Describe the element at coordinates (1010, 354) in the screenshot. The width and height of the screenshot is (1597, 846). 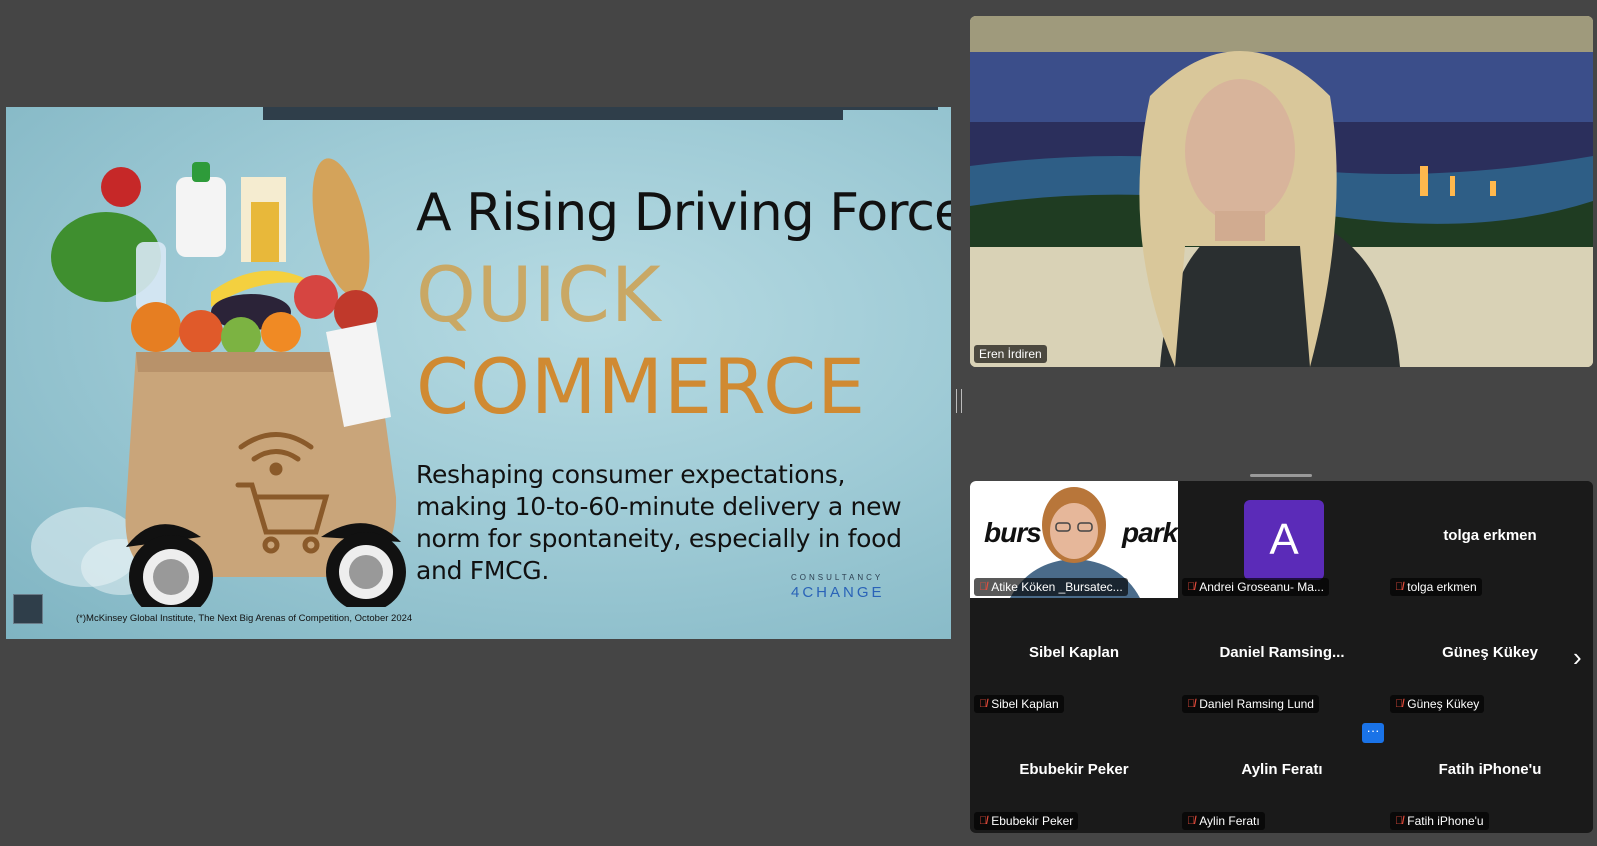
I see `speaker-name-tag: Eren İrdiren` at that location.